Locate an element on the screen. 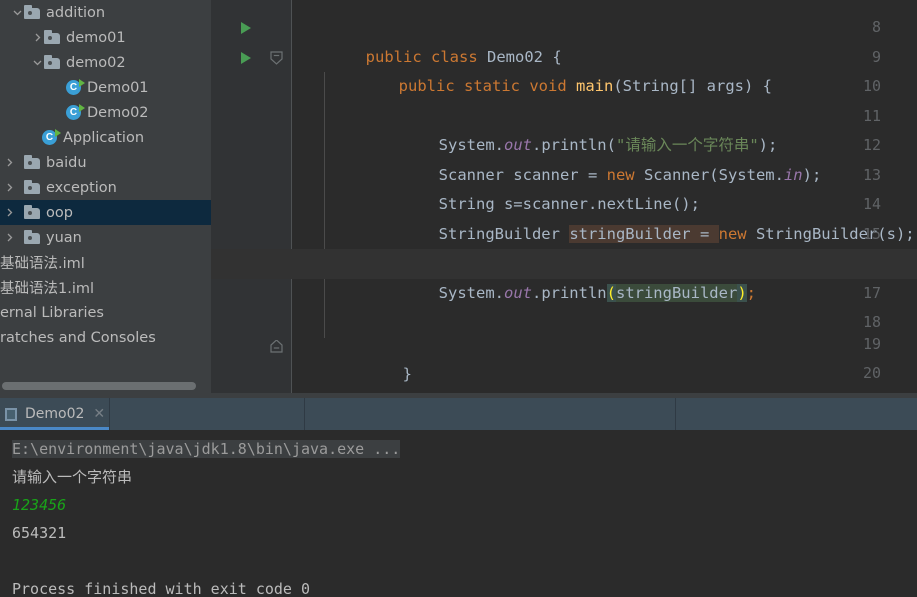 This screenshot has width=917, height=597. tree-item-label: oop is located at coordinates (59, 212).